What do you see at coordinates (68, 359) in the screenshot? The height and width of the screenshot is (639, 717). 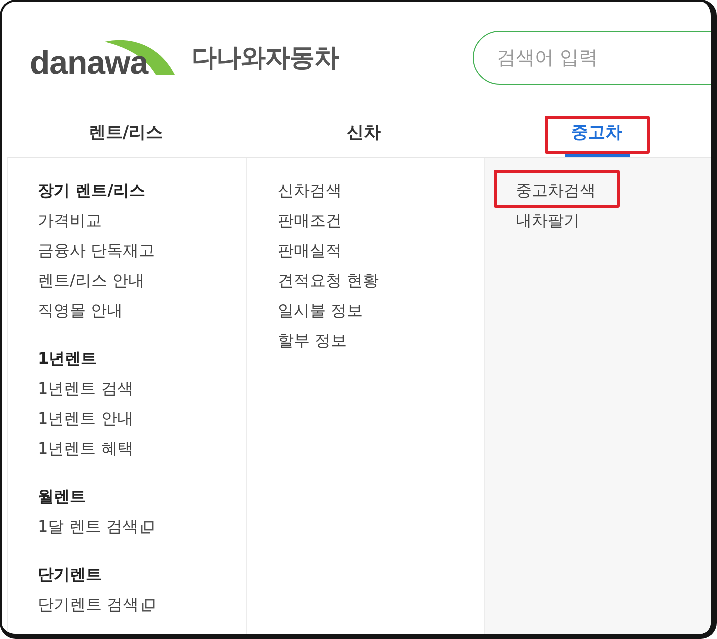 I see `menu-heading: 1년렌트` at bounding box center [68, 359].